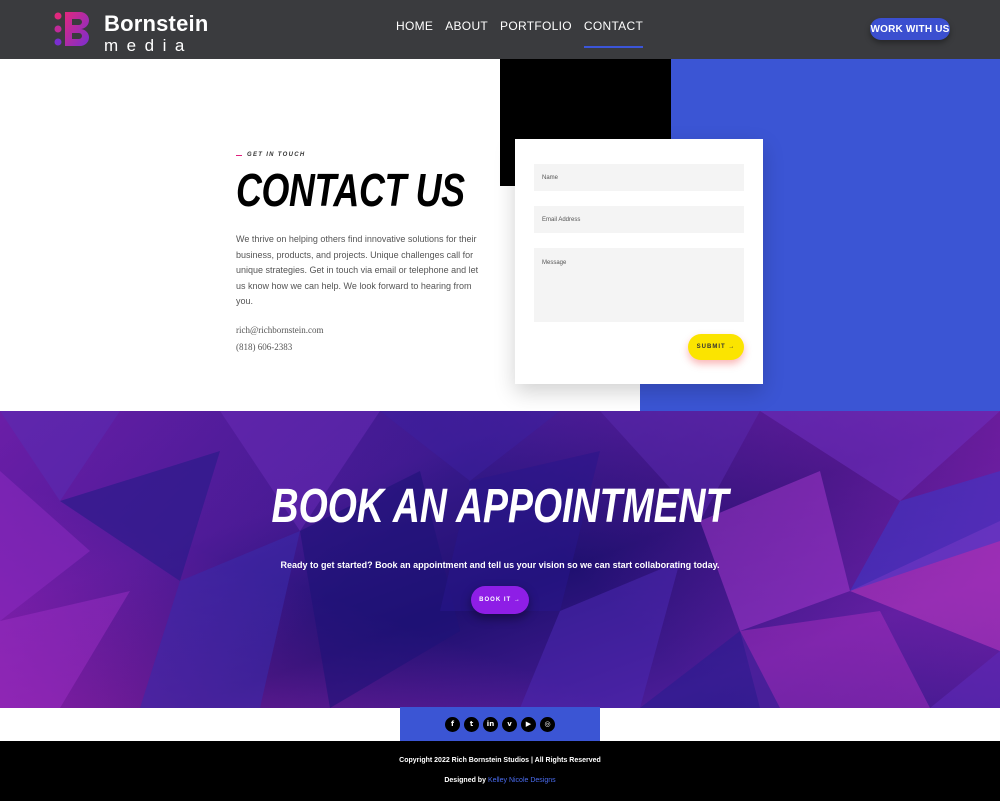 Image resolution: width=1000 pixels, height=801 pixels. I want to click on nav-contact: CONTACT, so click(613, 33).